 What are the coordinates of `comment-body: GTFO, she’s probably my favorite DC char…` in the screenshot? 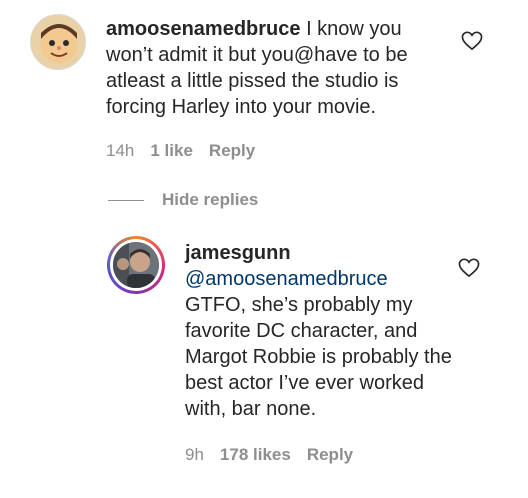 It's located at (318, 357).